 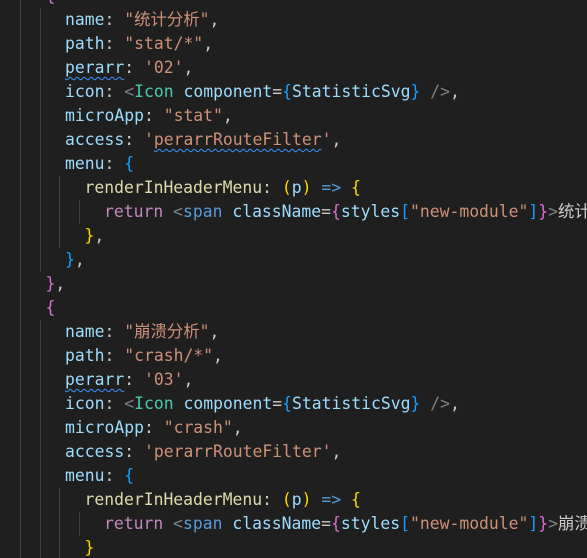 What do you see at coordinates (351, 403) in the screenshot?
I see `code-token: StatisticSvg` at bounding box center [351, 403].